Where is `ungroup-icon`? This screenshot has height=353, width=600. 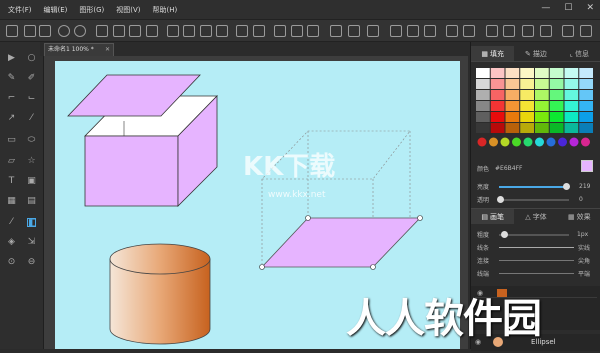
ungroup-icon is located at coordinates (222, 31).